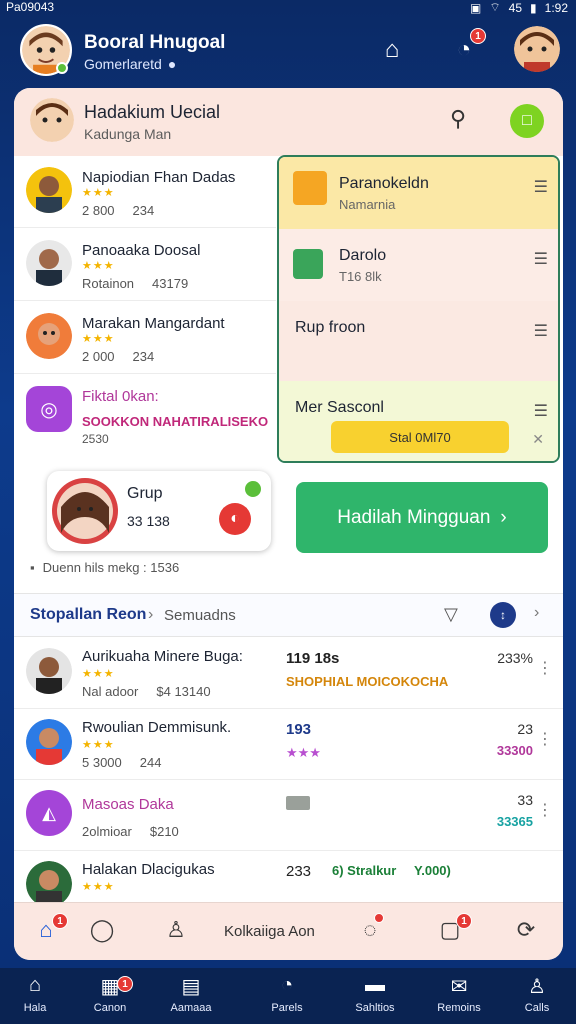 This screenshot has height=1024, width=576. What do you see at coordinates (128, 134) in the screenshot?
I see `card-subtitle: Kadunga Man` at bounding box center [128, 134].